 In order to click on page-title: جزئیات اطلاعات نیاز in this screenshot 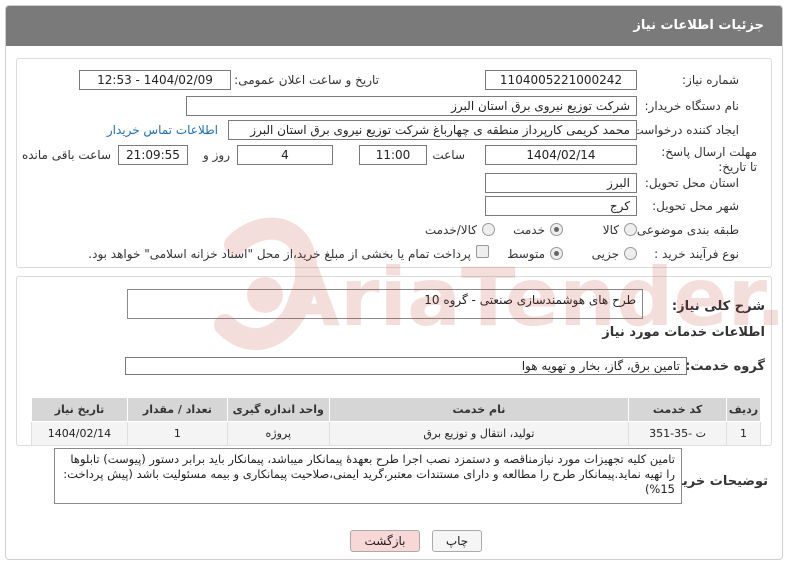, I will do `click(698, 25)`.